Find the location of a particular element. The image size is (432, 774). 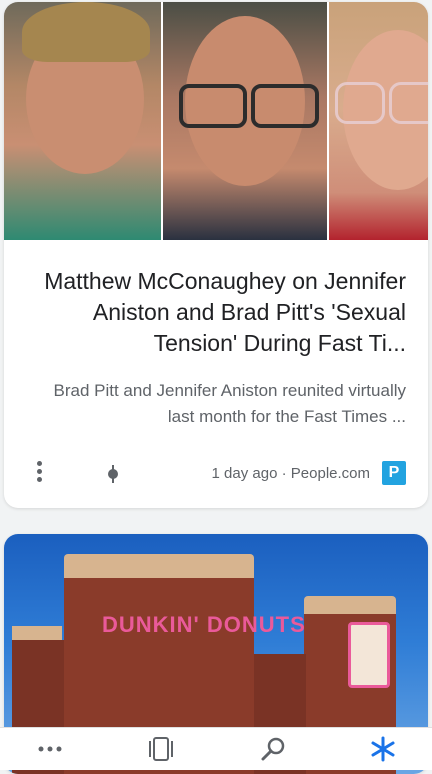

source-logo-icon: P is located at coordinates (394, 473).